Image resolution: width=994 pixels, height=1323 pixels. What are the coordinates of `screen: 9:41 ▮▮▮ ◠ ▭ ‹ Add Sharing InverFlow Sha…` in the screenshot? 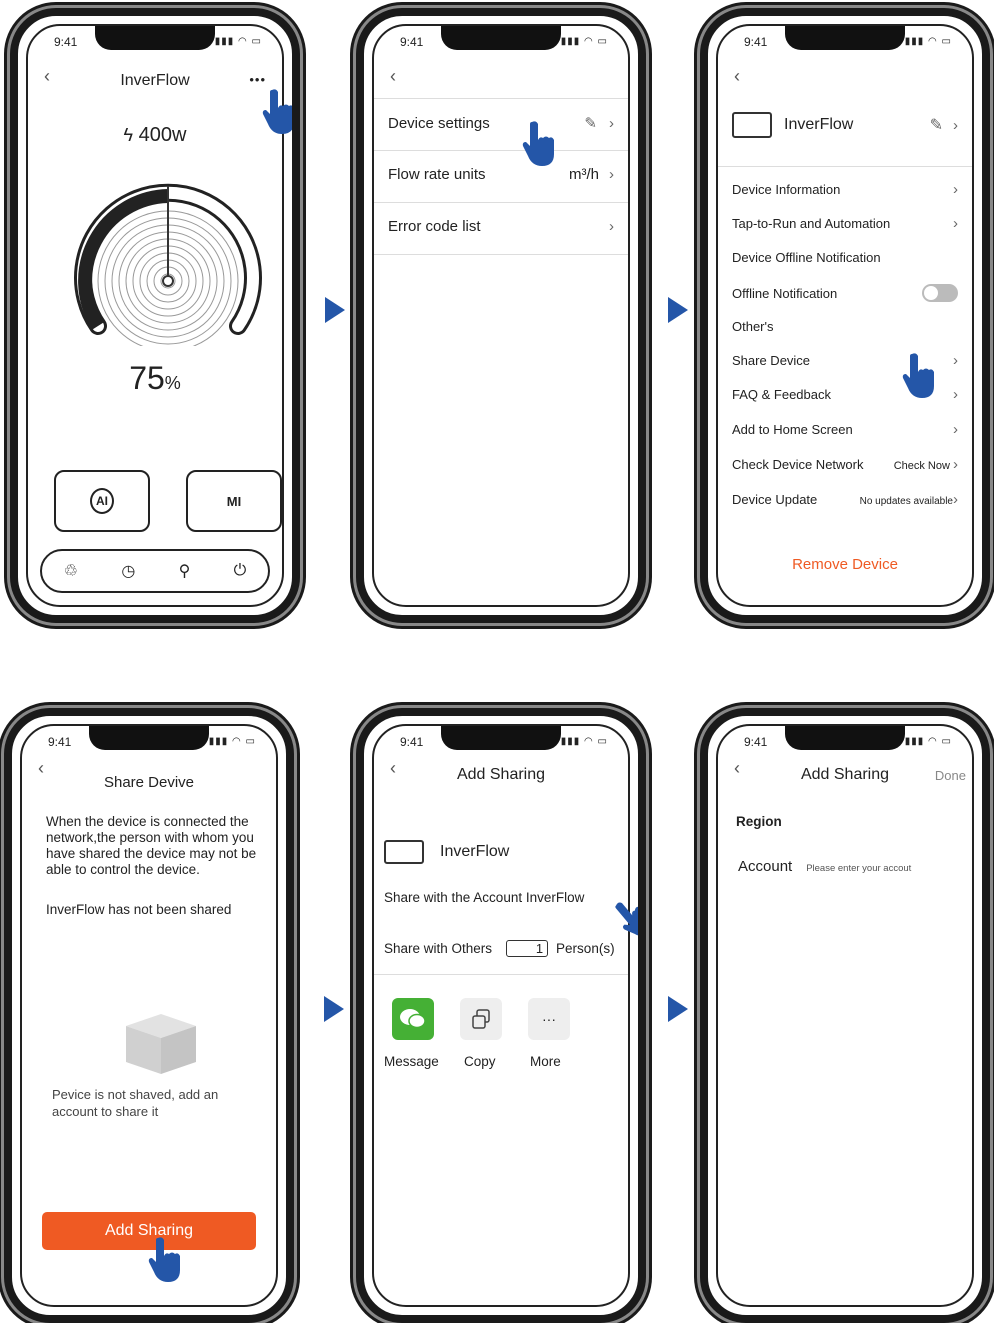 It's located at (501, 1015).